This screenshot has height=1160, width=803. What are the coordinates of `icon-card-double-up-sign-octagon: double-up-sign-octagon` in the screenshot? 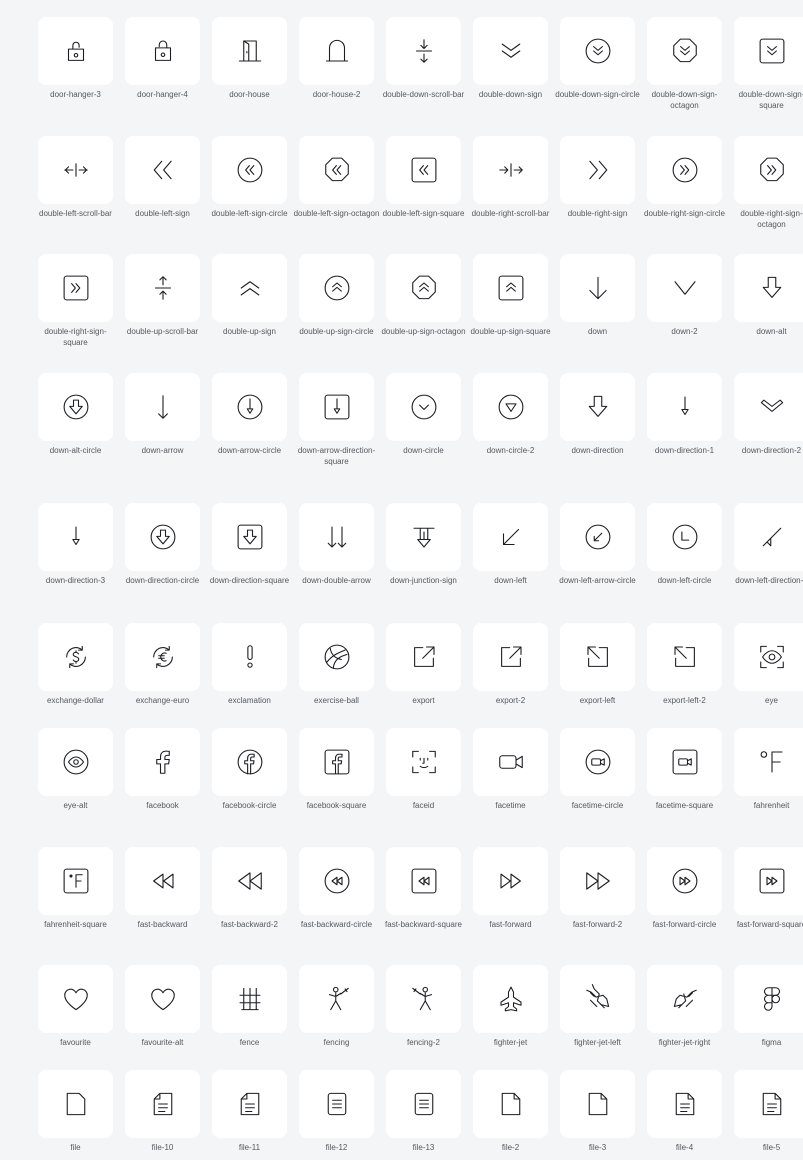 It's located at (423, 295).